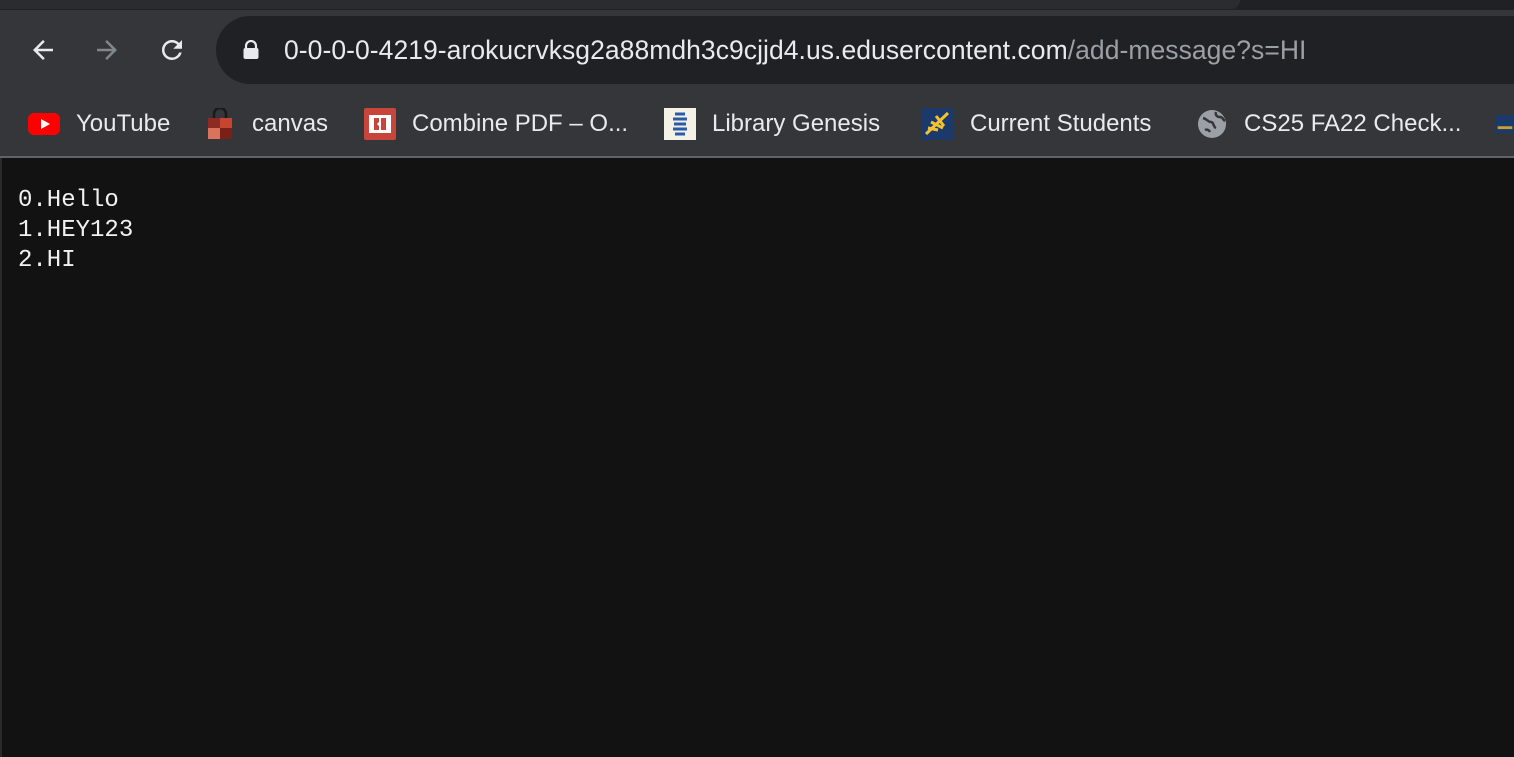 The width and height of the screenshot is (1514, 757). What do you see at coordinates (251, 50) in the screenshot?
I see `lock-icon` at bounding box center [251, 50].